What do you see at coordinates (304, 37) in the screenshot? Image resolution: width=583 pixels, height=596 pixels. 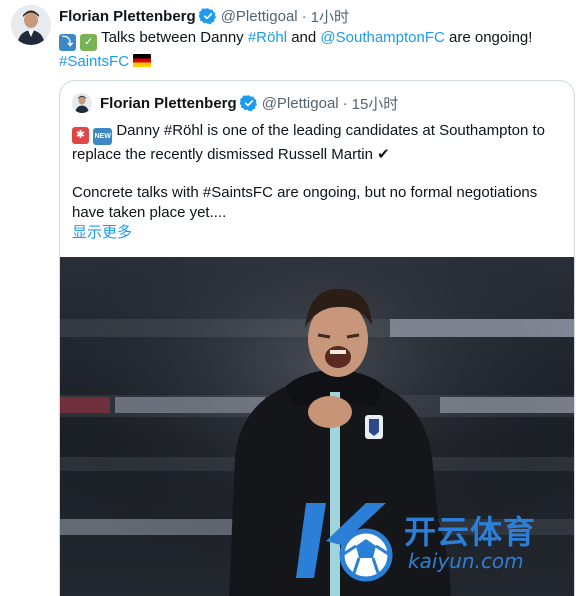 I see `tweet-text-and: and` at bounding box center [304, 37].